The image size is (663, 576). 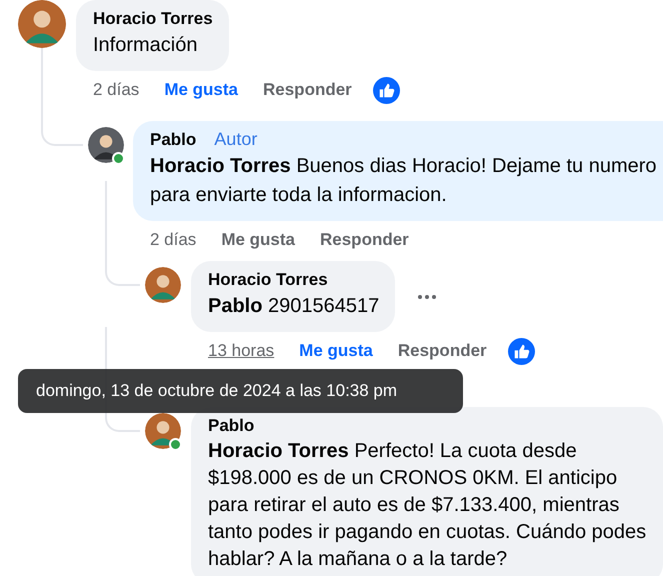 I want to click on more-icon, so click(x=427, y=297).